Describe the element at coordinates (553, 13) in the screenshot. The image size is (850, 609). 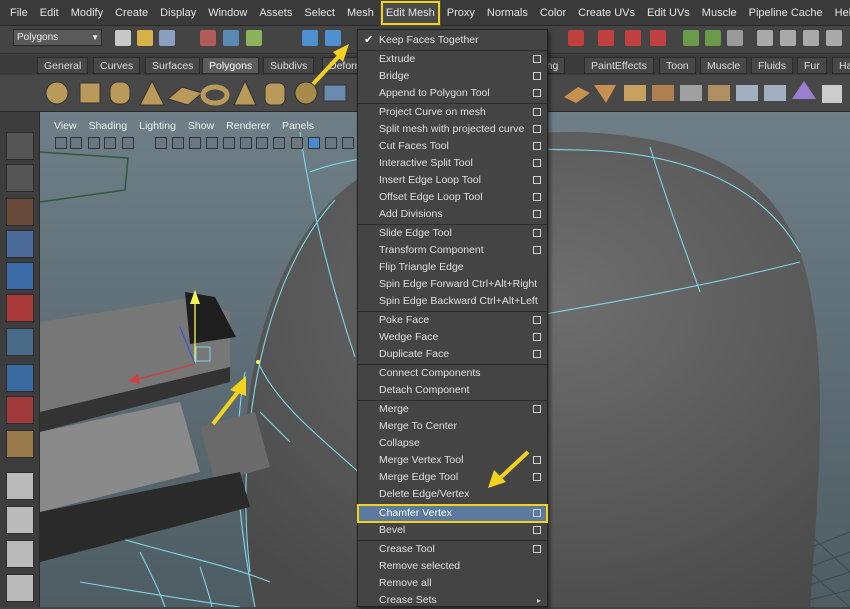
I see `menu-color: Color` at that location.